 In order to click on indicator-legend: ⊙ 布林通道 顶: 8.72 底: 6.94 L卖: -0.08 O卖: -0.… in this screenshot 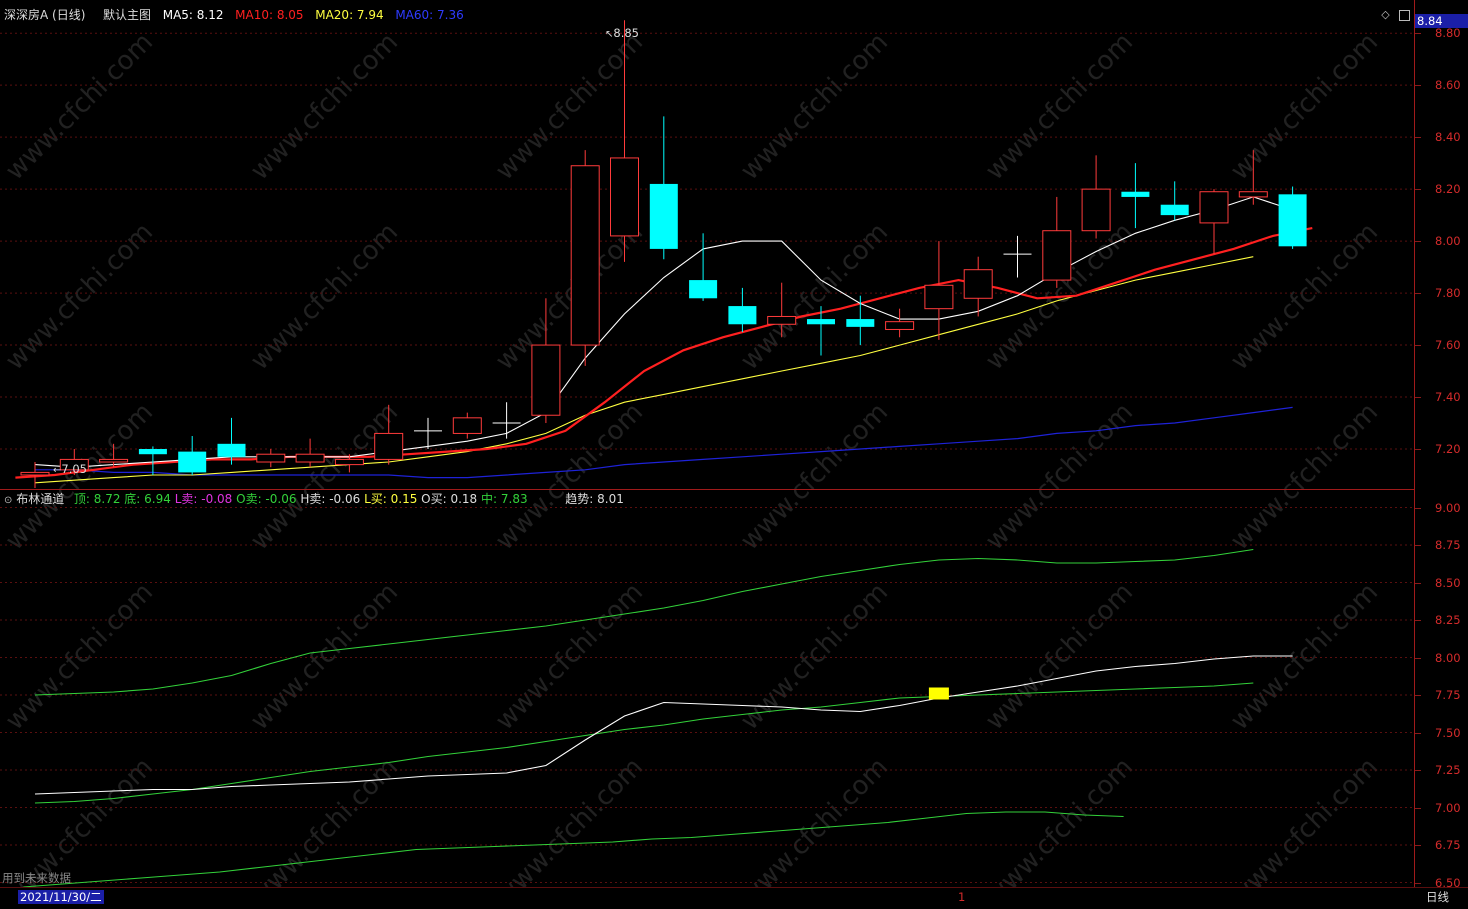, I will do `click(314, 500)`.